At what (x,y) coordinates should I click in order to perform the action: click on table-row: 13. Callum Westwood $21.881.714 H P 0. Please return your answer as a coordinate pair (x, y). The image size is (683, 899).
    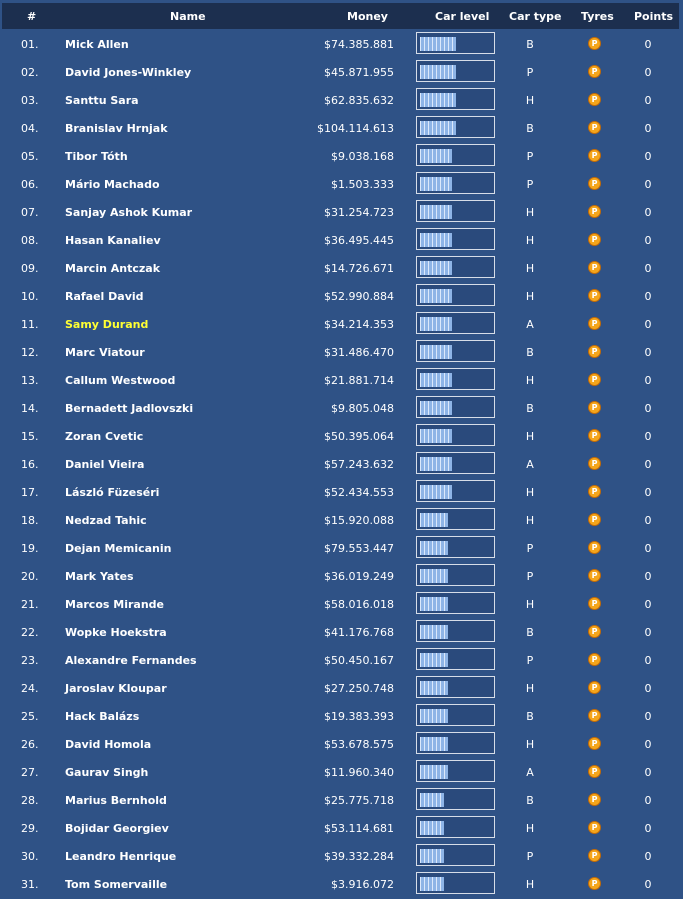
    Looking at the image, I should click on (341, 380).